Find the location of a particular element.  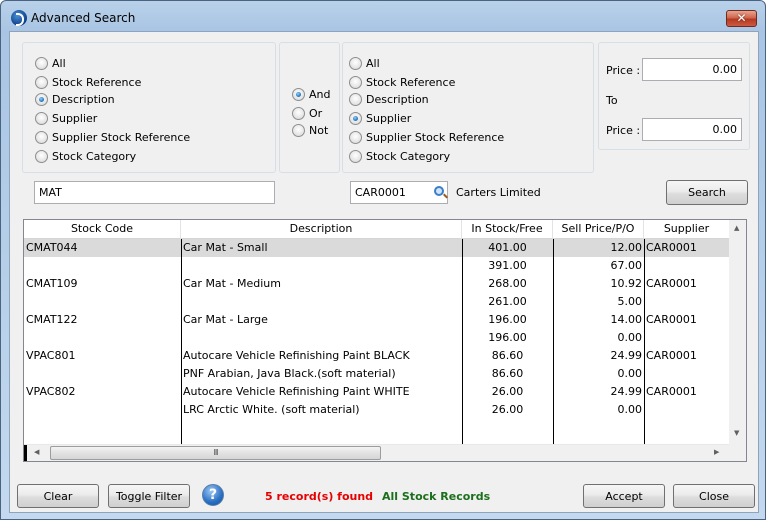

lookup-search-icon is located at coordinates (439, 191).